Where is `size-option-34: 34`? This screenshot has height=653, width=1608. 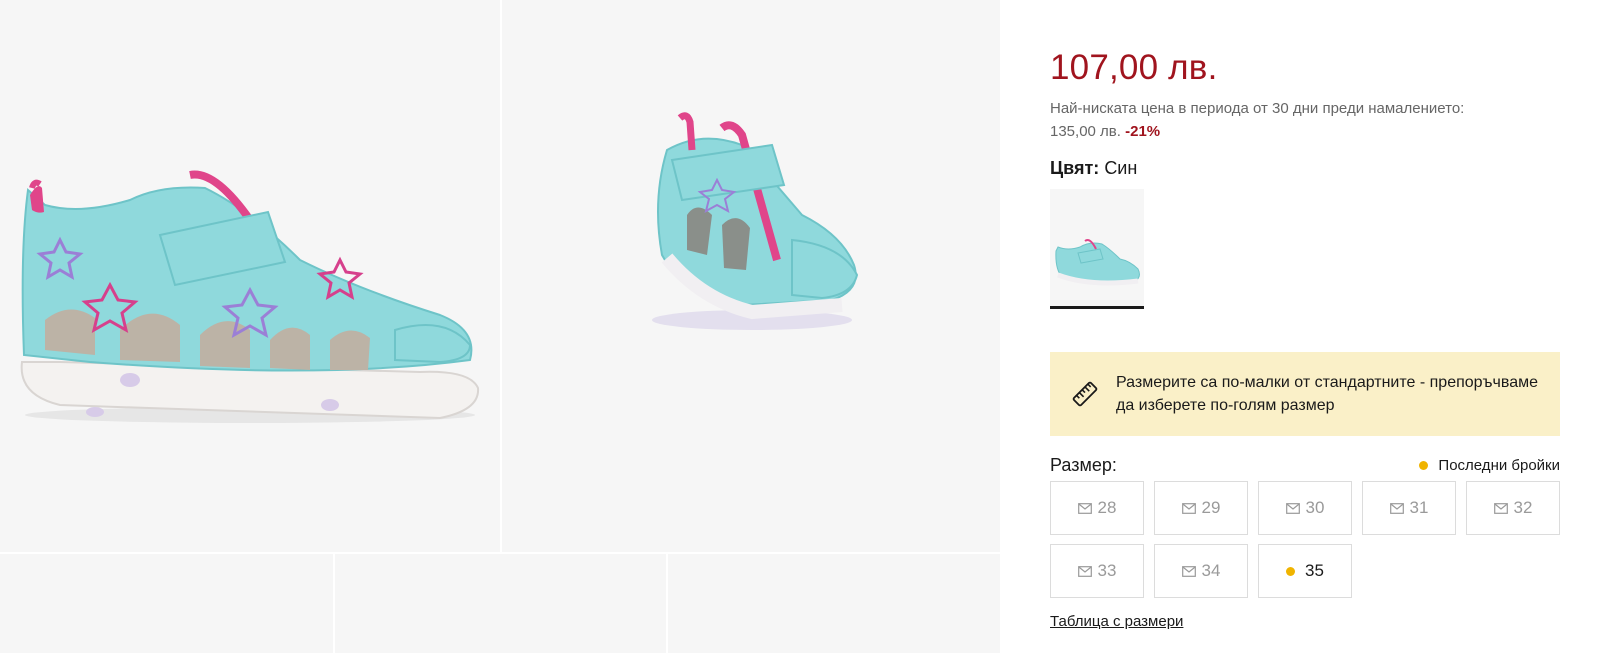
size-option-34: 34 is located at coordinates (1201, 571).